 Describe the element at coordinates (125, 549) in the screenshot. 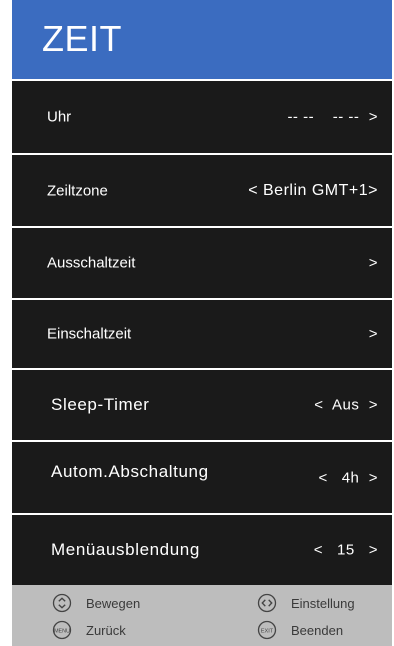

I see `menu-item-label: Menüausblendung` at that location.